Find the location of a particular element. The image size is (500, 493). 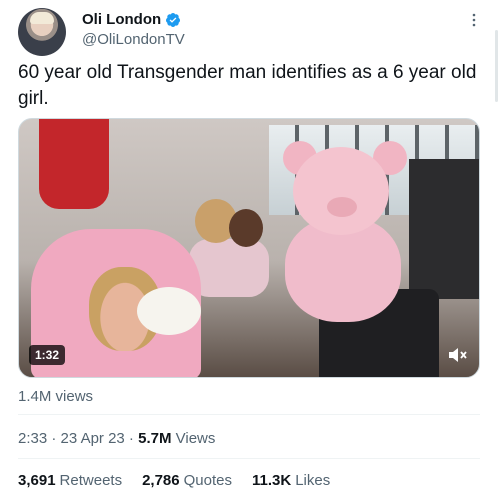

mute-icon is located at coordinates (457, 355).